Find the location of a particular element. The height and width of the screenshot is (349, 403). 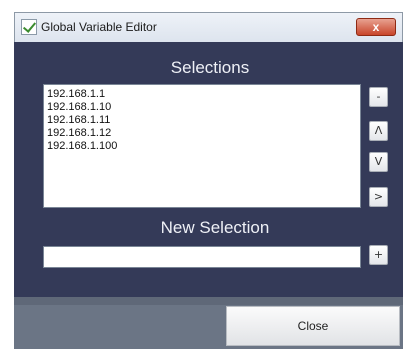

close-window-button: x is located at coordinates (376, 27).